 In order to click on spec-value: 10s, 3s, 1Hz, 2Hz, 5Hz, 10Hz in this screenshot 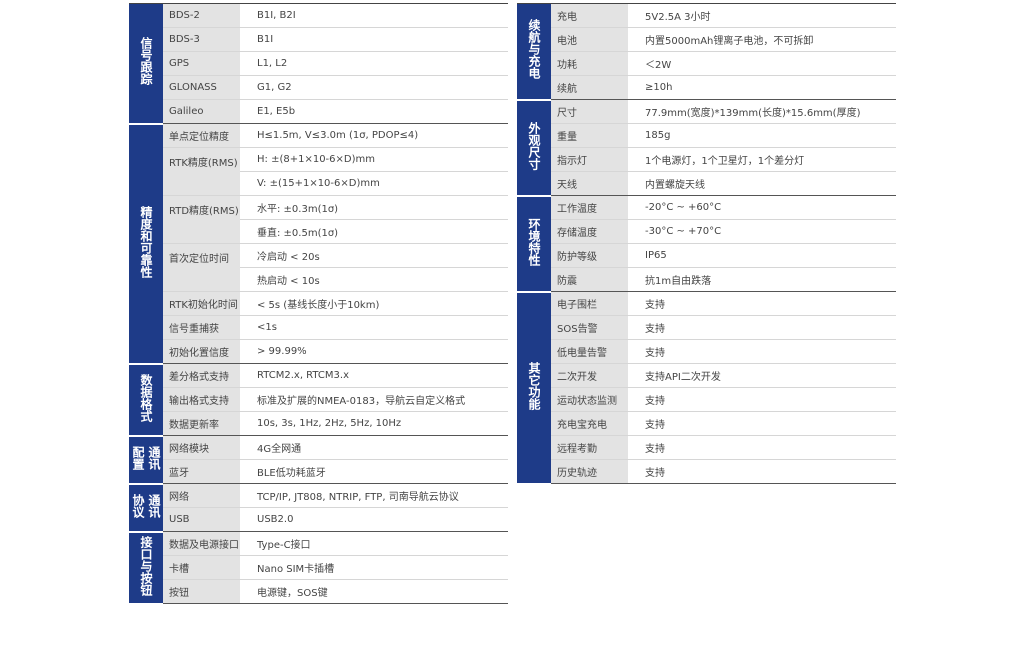, I will do `click(374, 423)`.